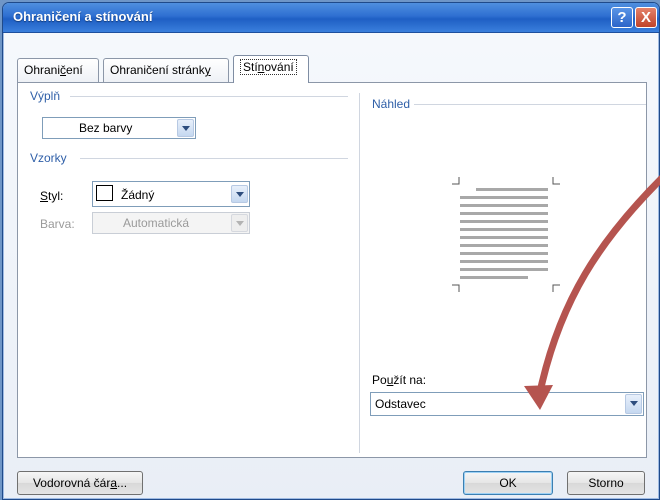  I want to click on tab-shading-label: Stínování, so click(268, 67).